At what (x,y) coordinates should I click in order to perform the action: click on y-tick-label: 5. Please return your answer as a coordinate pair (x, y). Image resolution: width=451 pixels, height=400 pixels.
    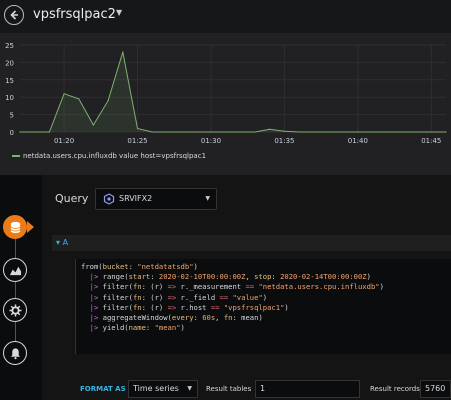
    Looking at the image, I should click on (12, 116).